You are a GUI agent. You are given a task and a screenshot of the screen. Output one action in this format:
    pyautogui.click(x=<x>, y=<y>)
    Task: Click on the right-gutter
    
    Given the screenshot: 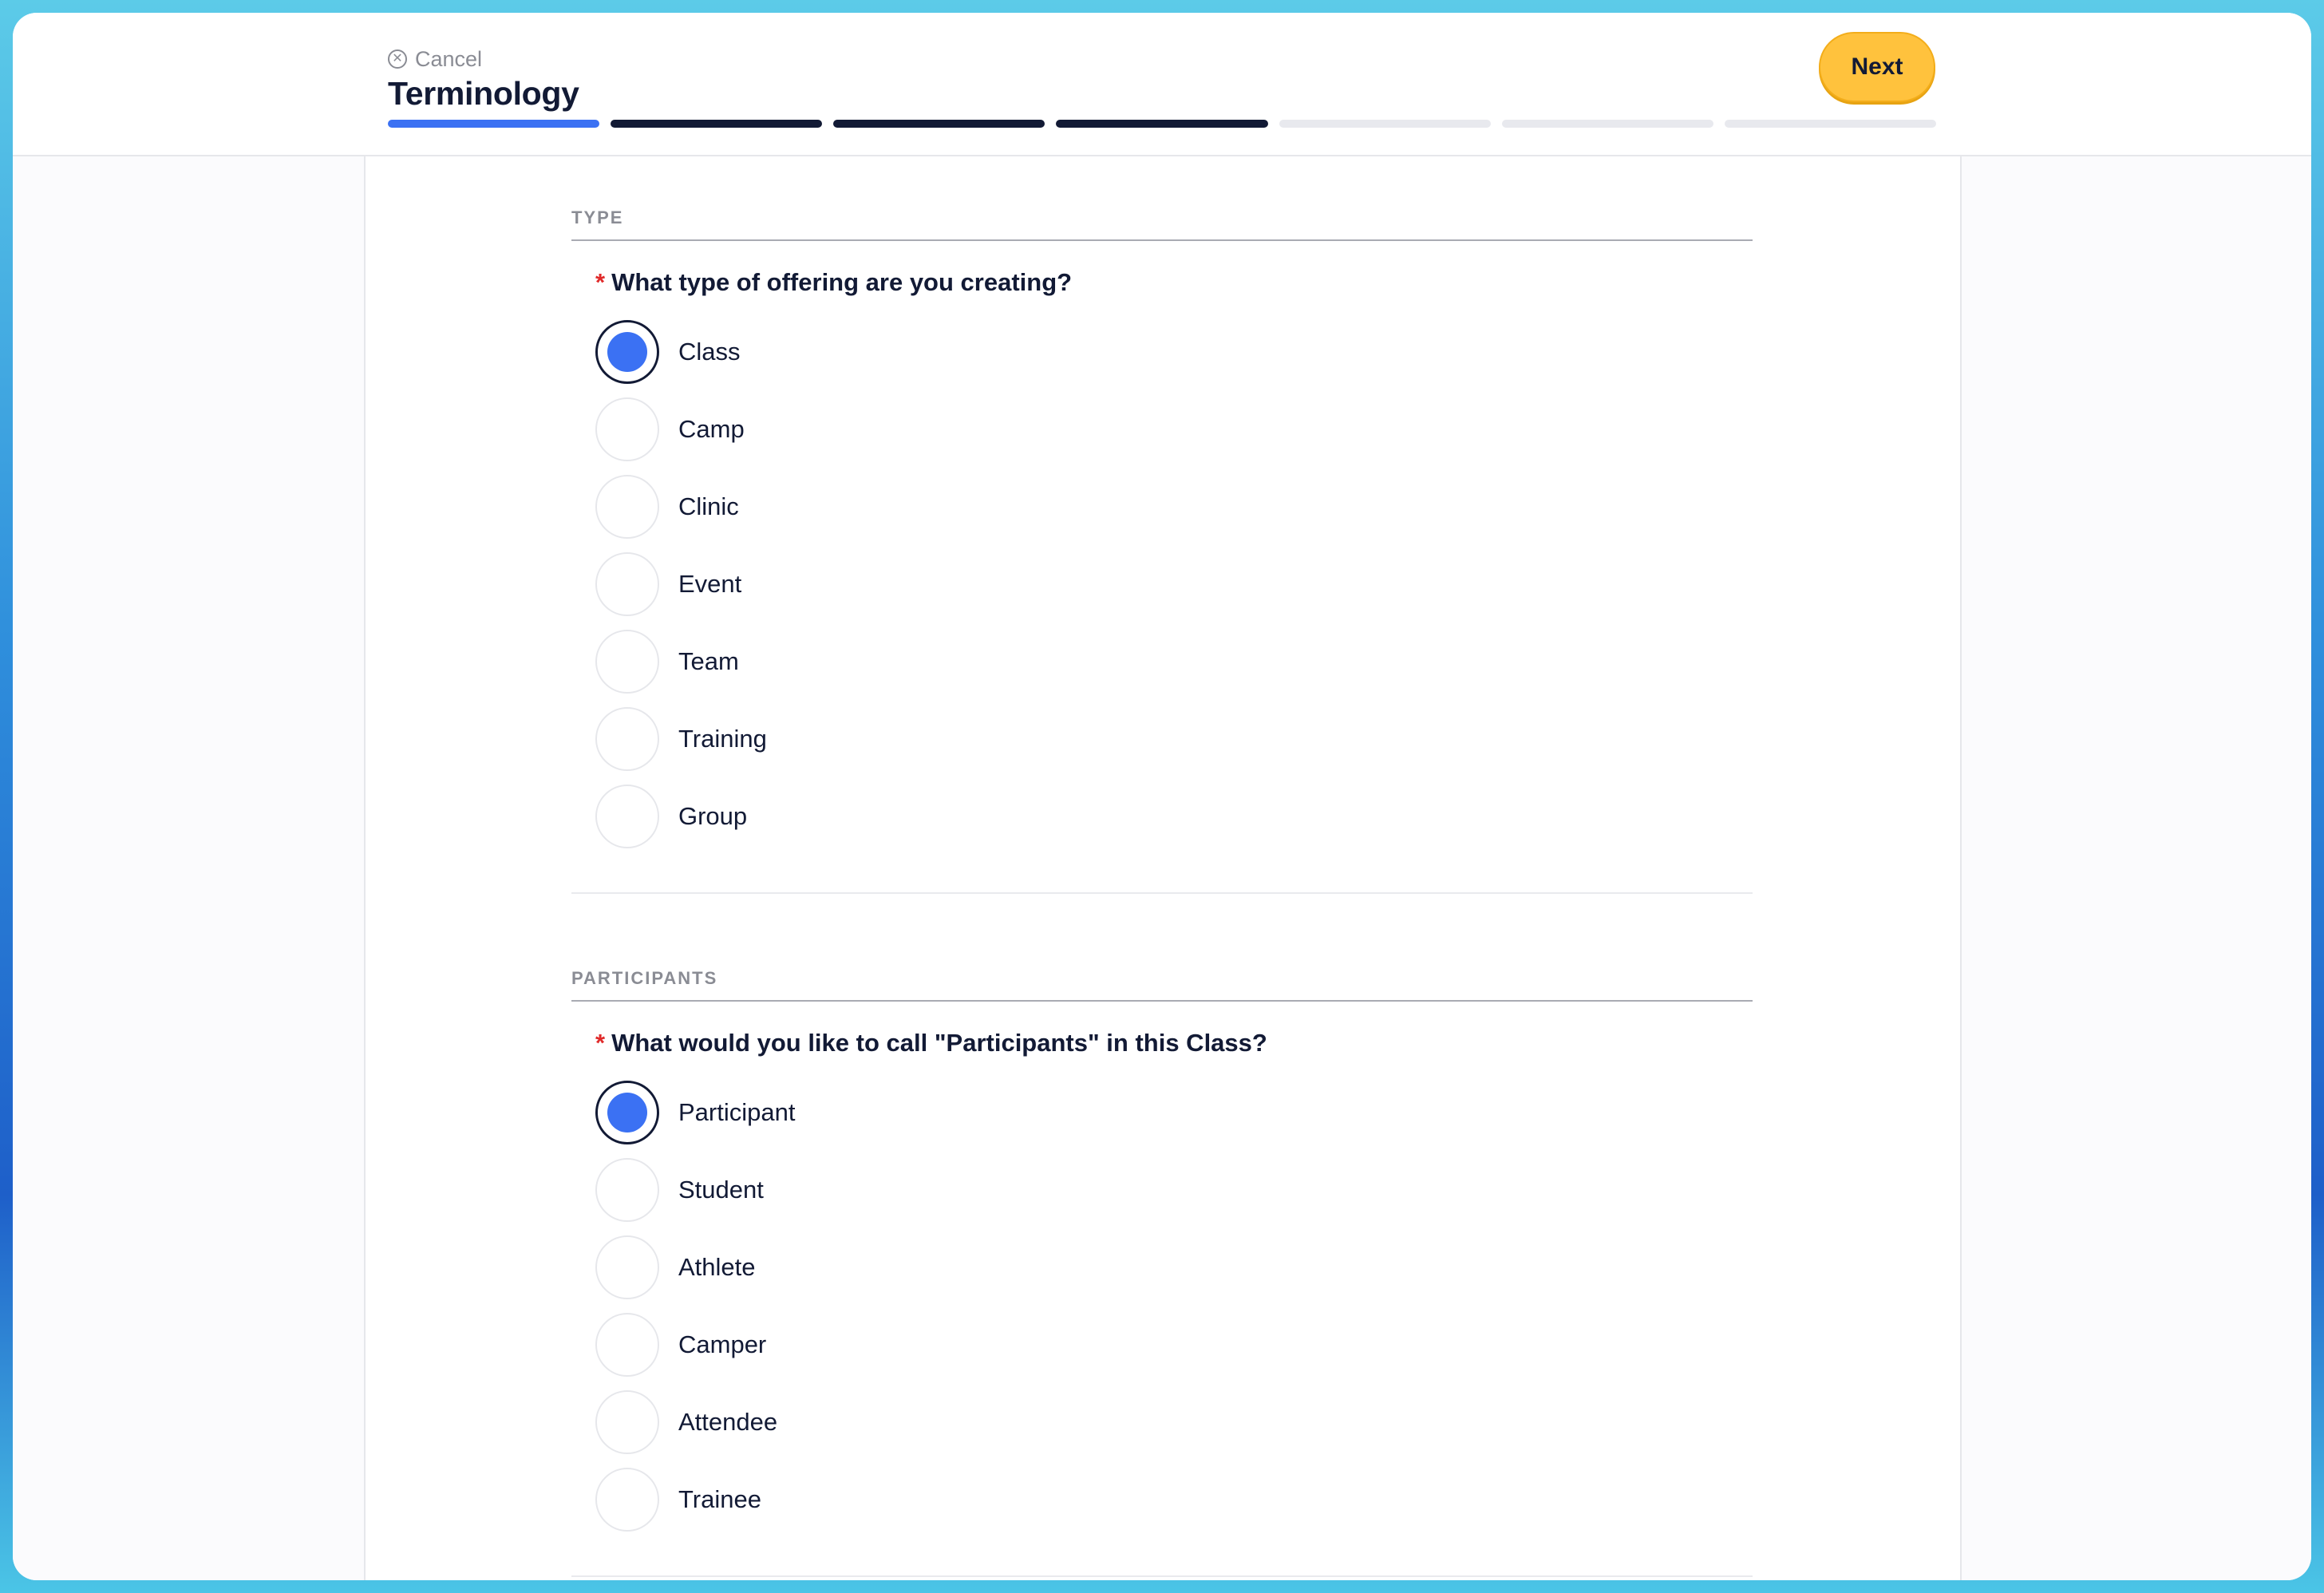 What is the action you would take?
    pyautogui.click(x=2135, y=868)
    